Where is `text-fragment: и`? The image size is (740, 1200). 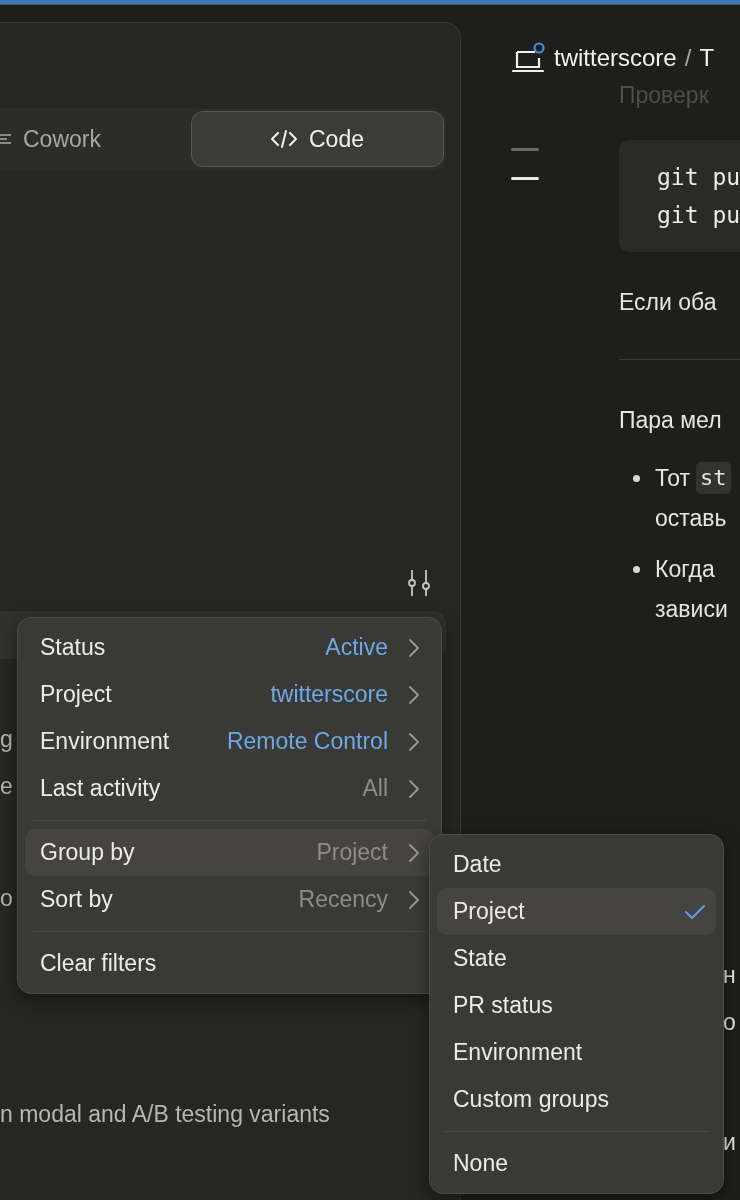
text-fragment: и is located at coordinates (729, 1142).